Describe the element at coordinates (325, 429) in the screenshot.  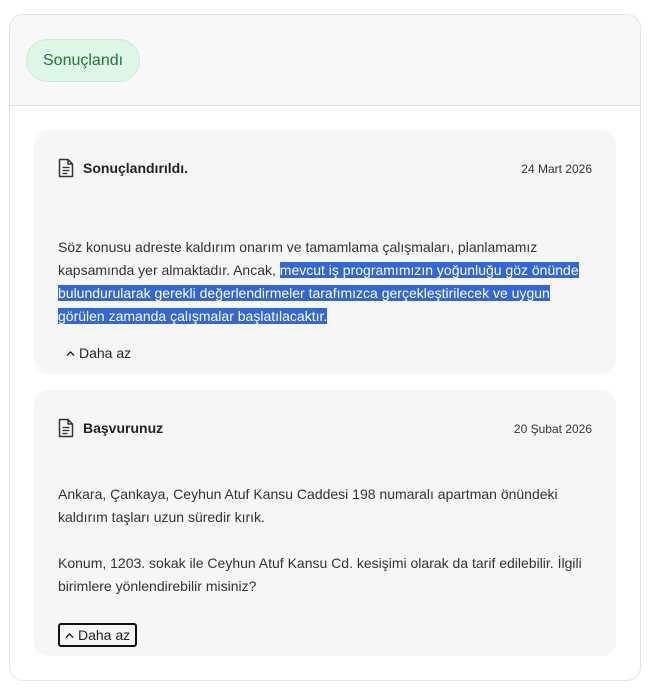
I see `card-header: Başvurunuz 20 Şubat 2026` at that location.